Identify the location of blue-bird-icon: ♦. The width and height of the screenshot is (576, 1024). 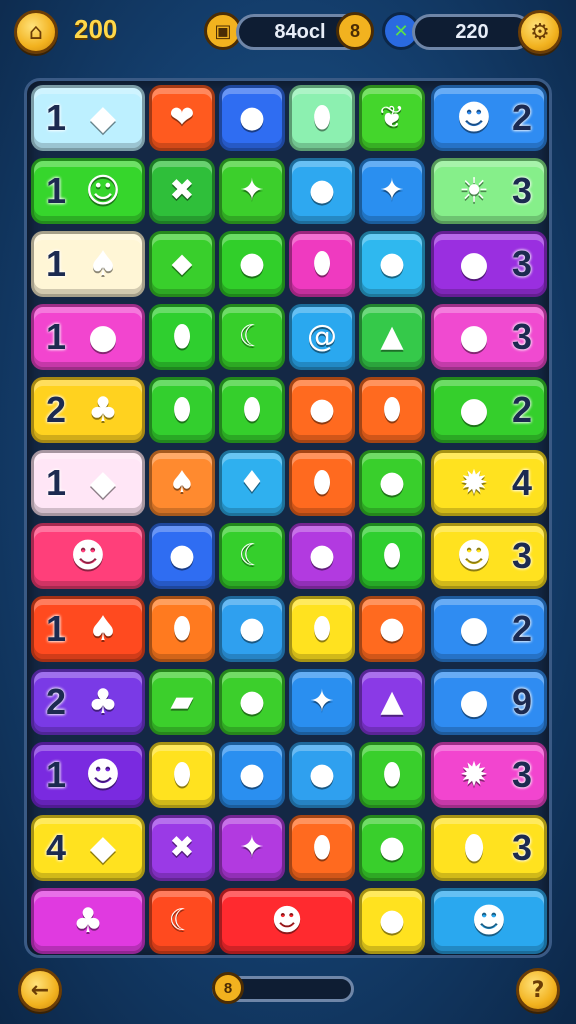
(252, 482).